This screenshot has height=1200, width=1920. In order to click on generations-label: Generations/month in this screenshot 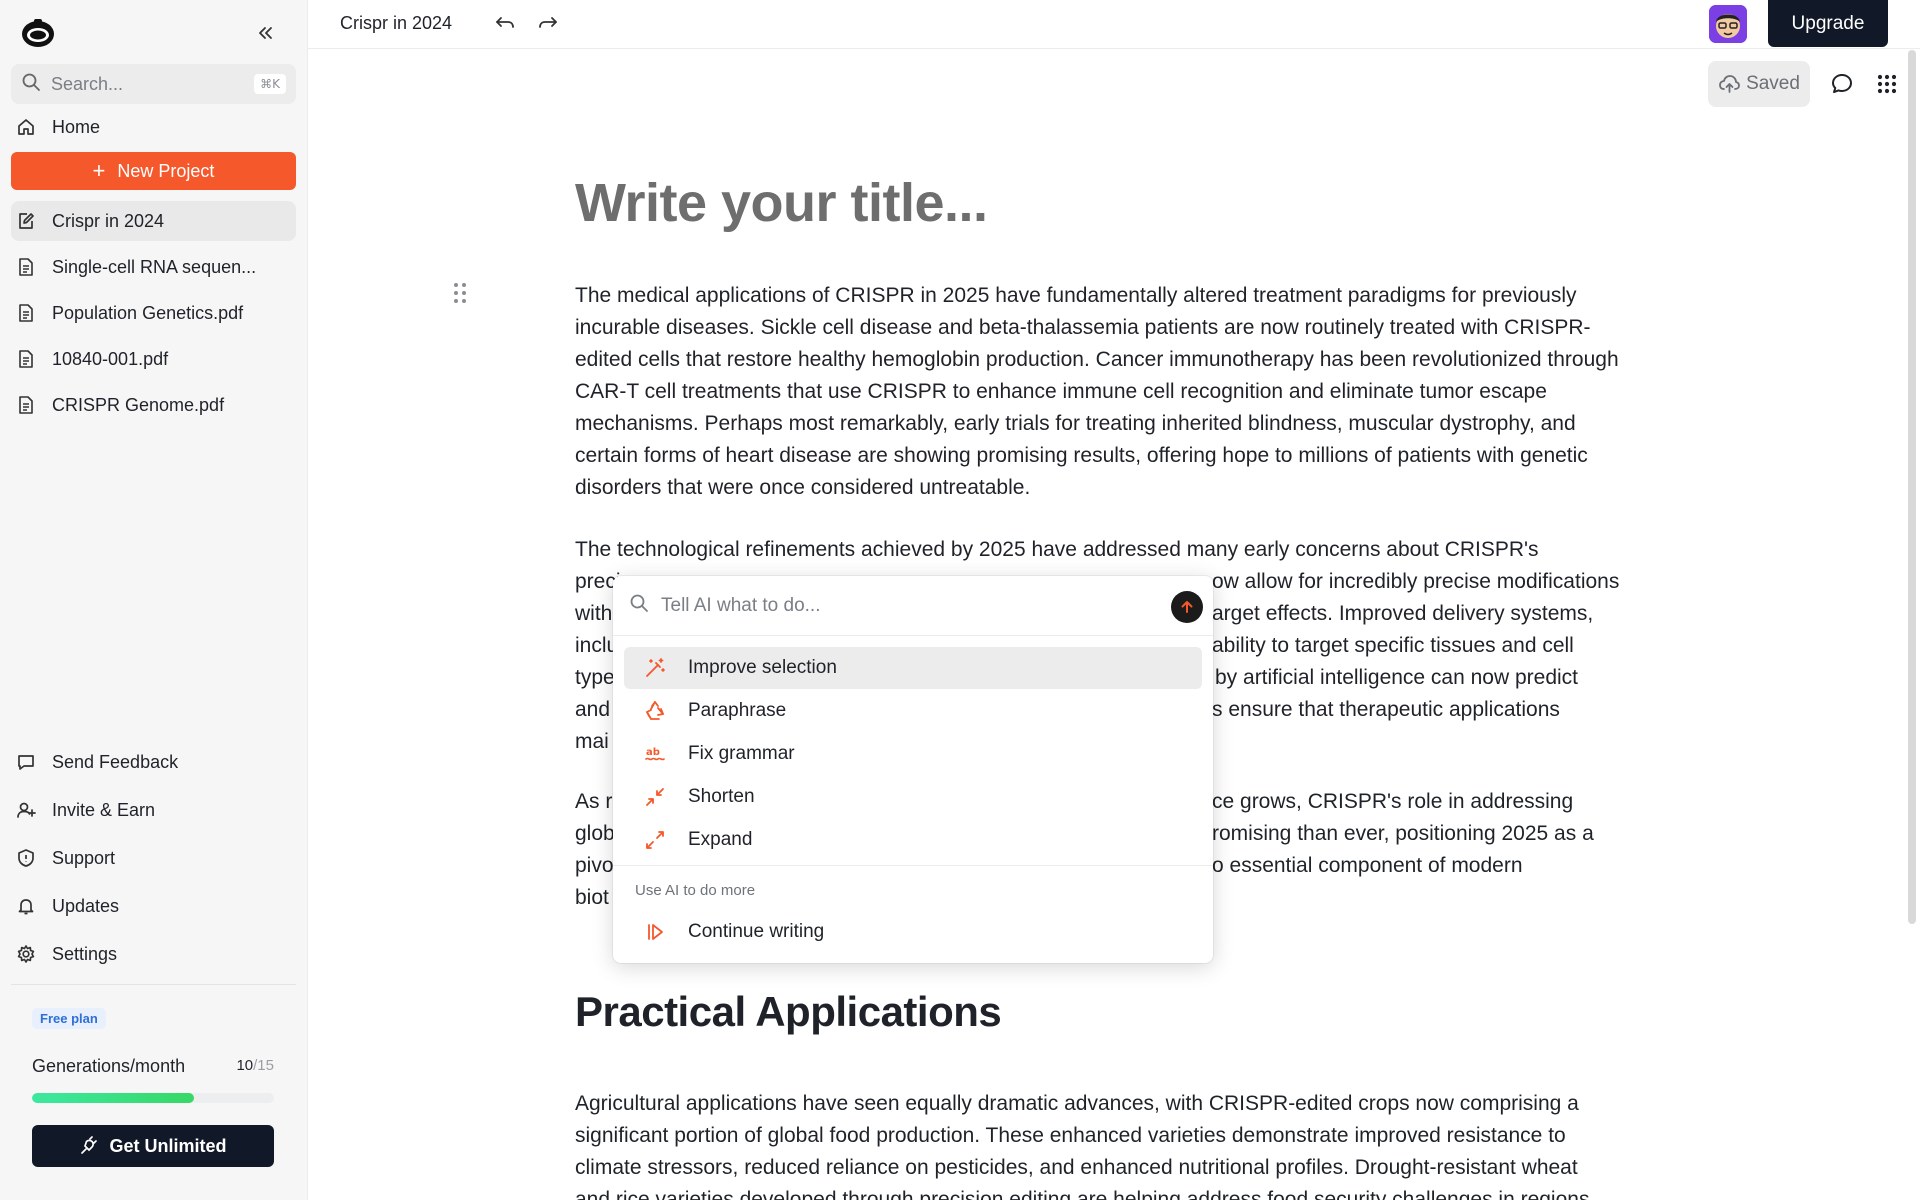, I will do `click(109, 1066)`.